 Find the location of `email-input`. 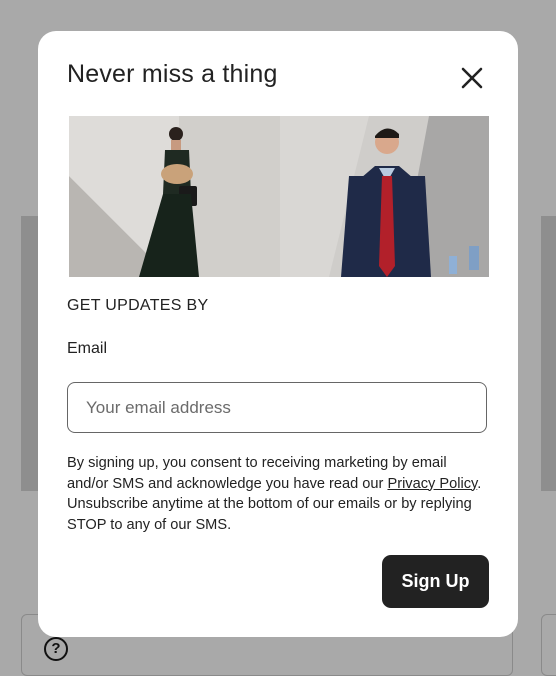

email-input is located at coordinates (277, 407).